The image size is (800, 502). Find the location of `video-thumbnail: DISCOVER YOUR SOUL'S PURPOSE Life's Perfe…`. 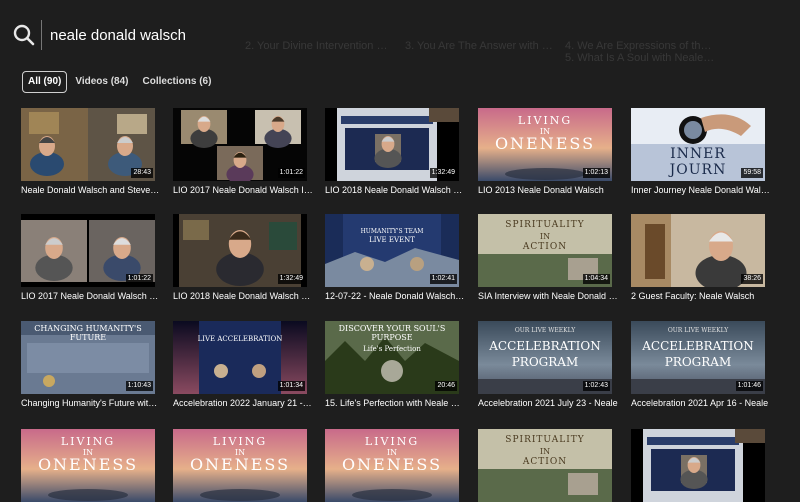

video-thumbnail: DISCOVER YOUR SOUL'S PURPOSE Life's Perfe… is located at coordinates (392, 357).